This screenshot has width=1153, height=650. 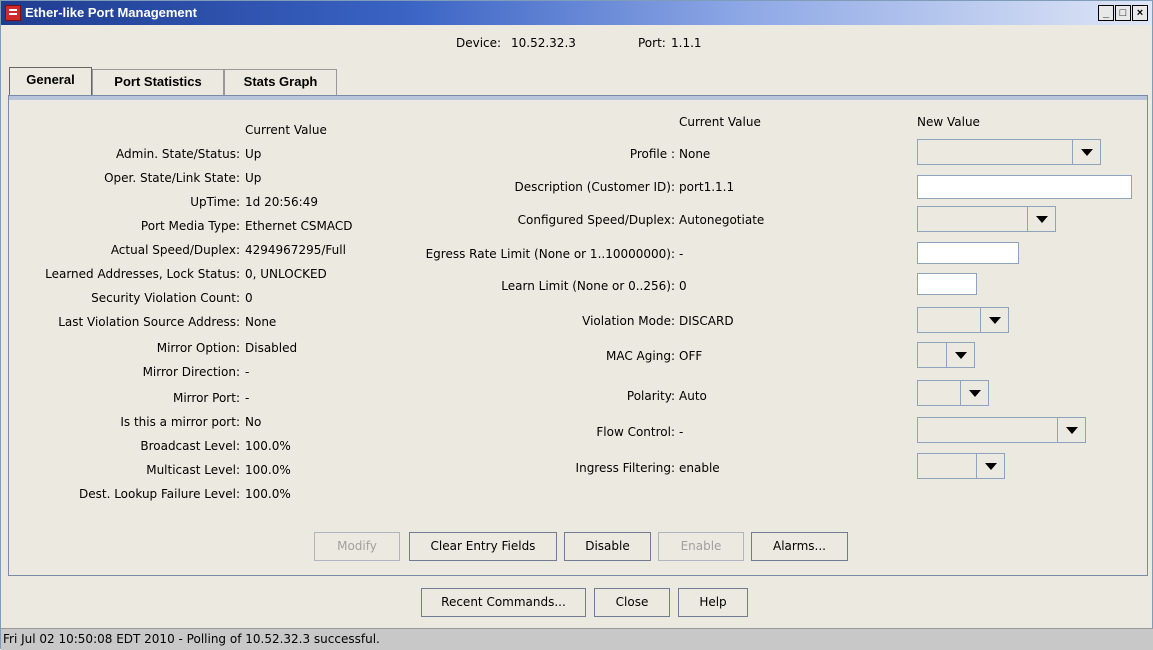 What do you see at coordinates (159, 494) in the screenshot?
I see `dest-lookup-failure-label: Dest. Lookup Failure Level:` at bounding box center [159, 494].